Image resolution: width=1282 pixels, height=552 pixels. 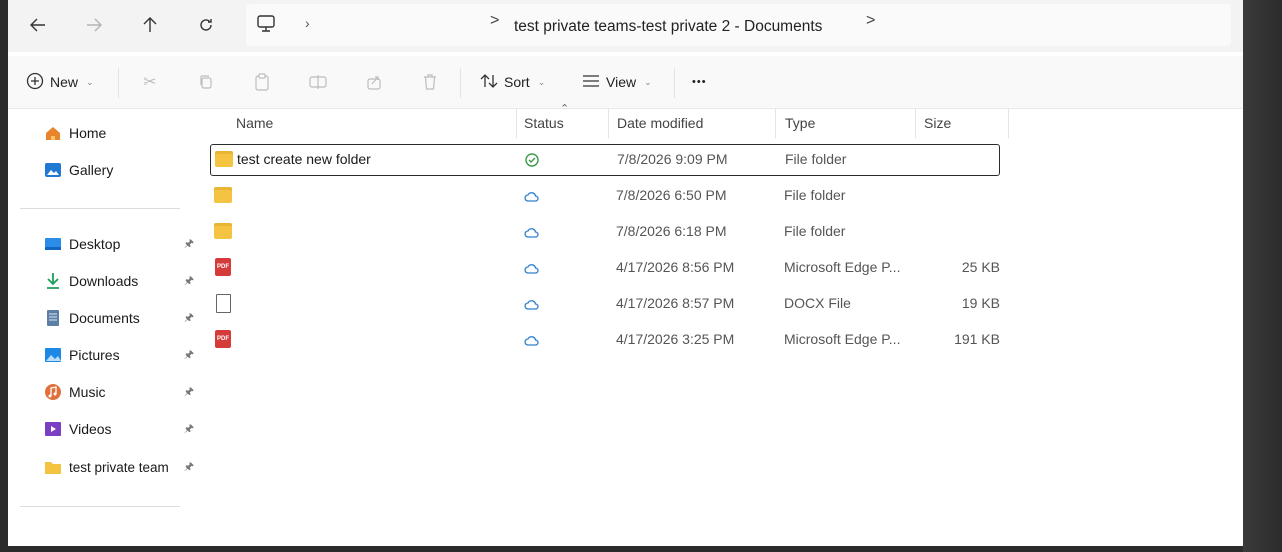 I want to click on forward-arrow-icon, so click(x=94, y=25).